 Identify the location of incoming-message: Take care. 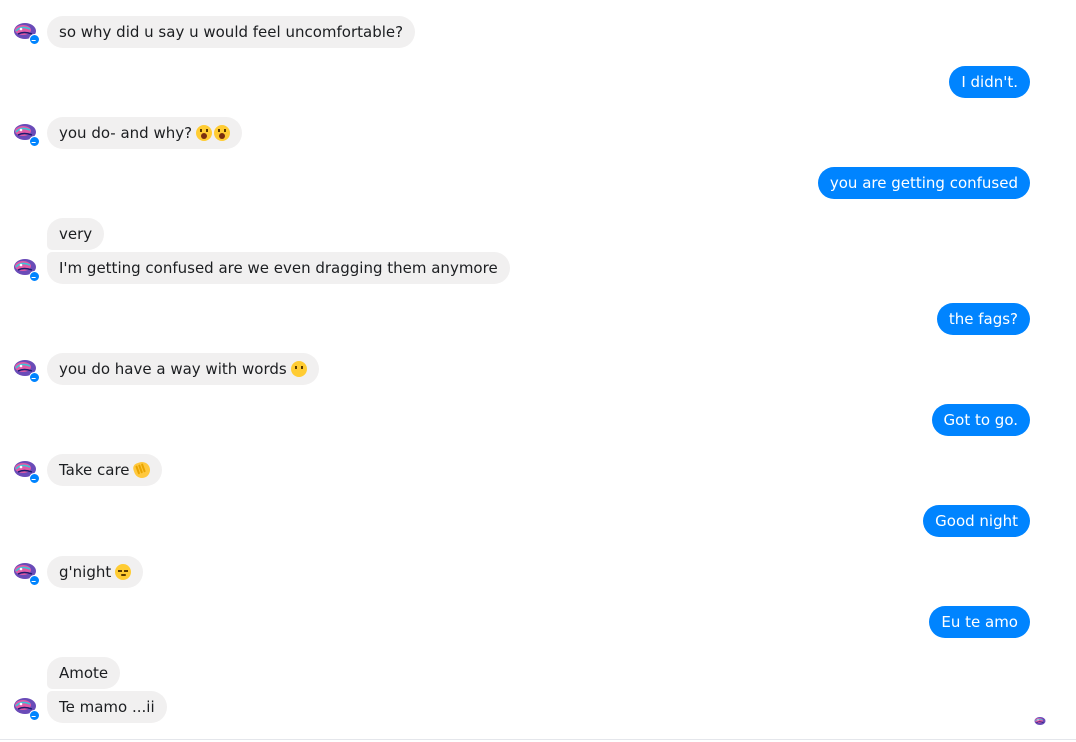
(104, 470).